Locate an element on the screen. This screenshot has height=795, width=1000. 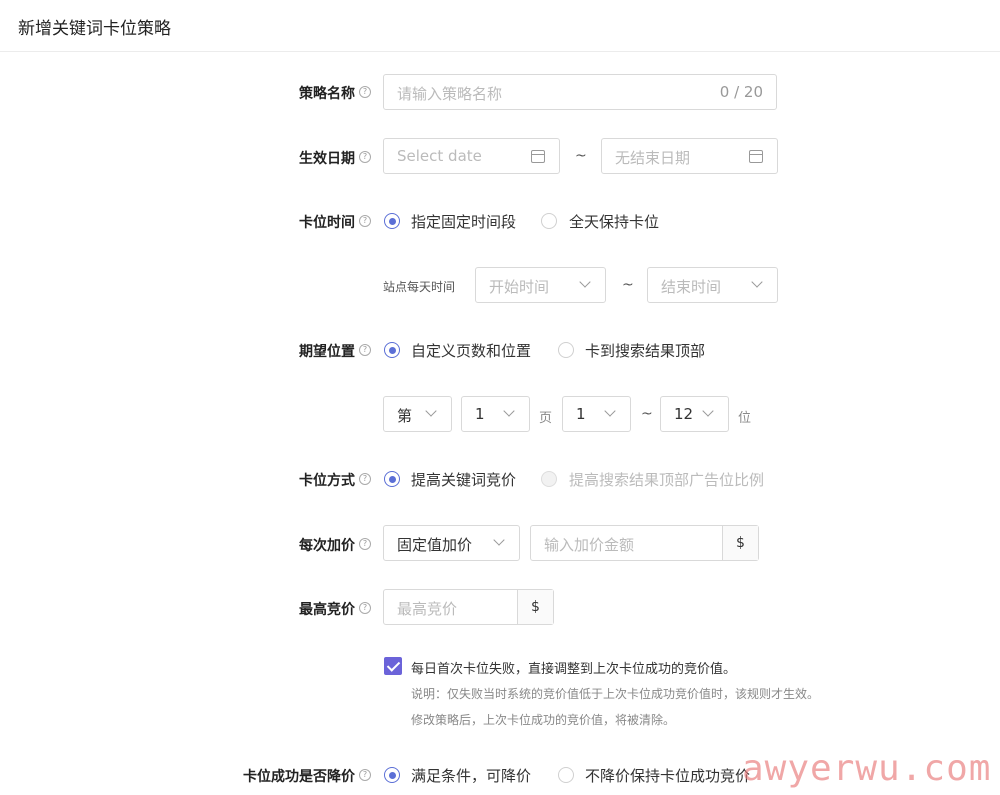
radio-custom-position is located at coordinates (392, 350).